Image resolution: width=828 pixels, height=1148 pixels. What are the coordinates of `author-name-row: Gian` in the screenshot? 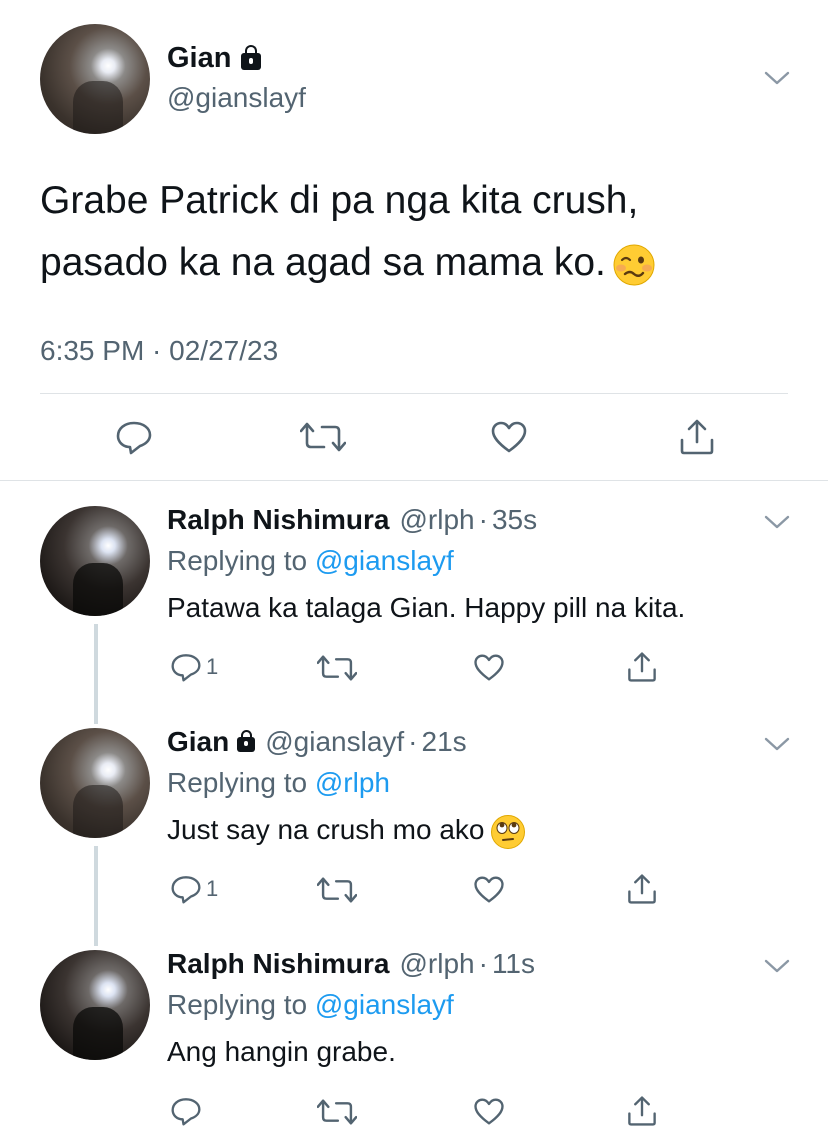 It's located at (214, 58).